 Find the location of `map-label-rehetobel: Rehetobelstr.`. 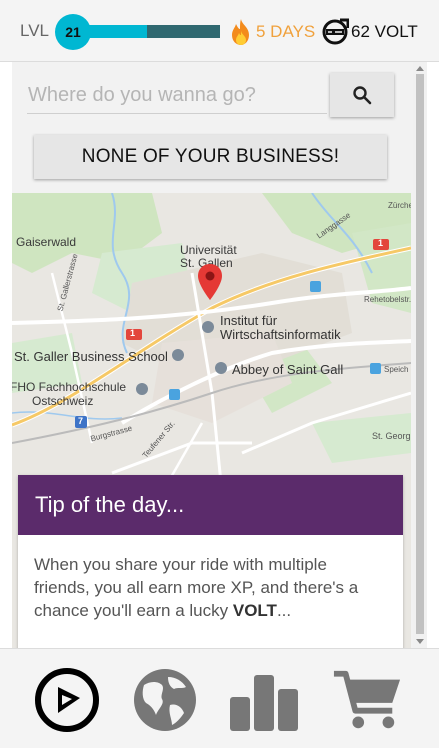

map-label-rehetobel: Rehetobelstr. is located at coordinates (387, 299).